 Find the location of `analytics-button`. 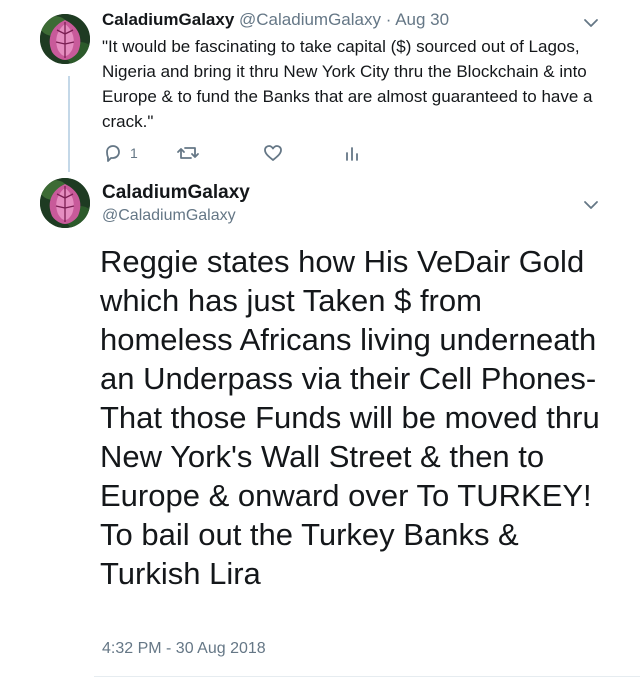

analytics-button is located at coordinates (352, 153).